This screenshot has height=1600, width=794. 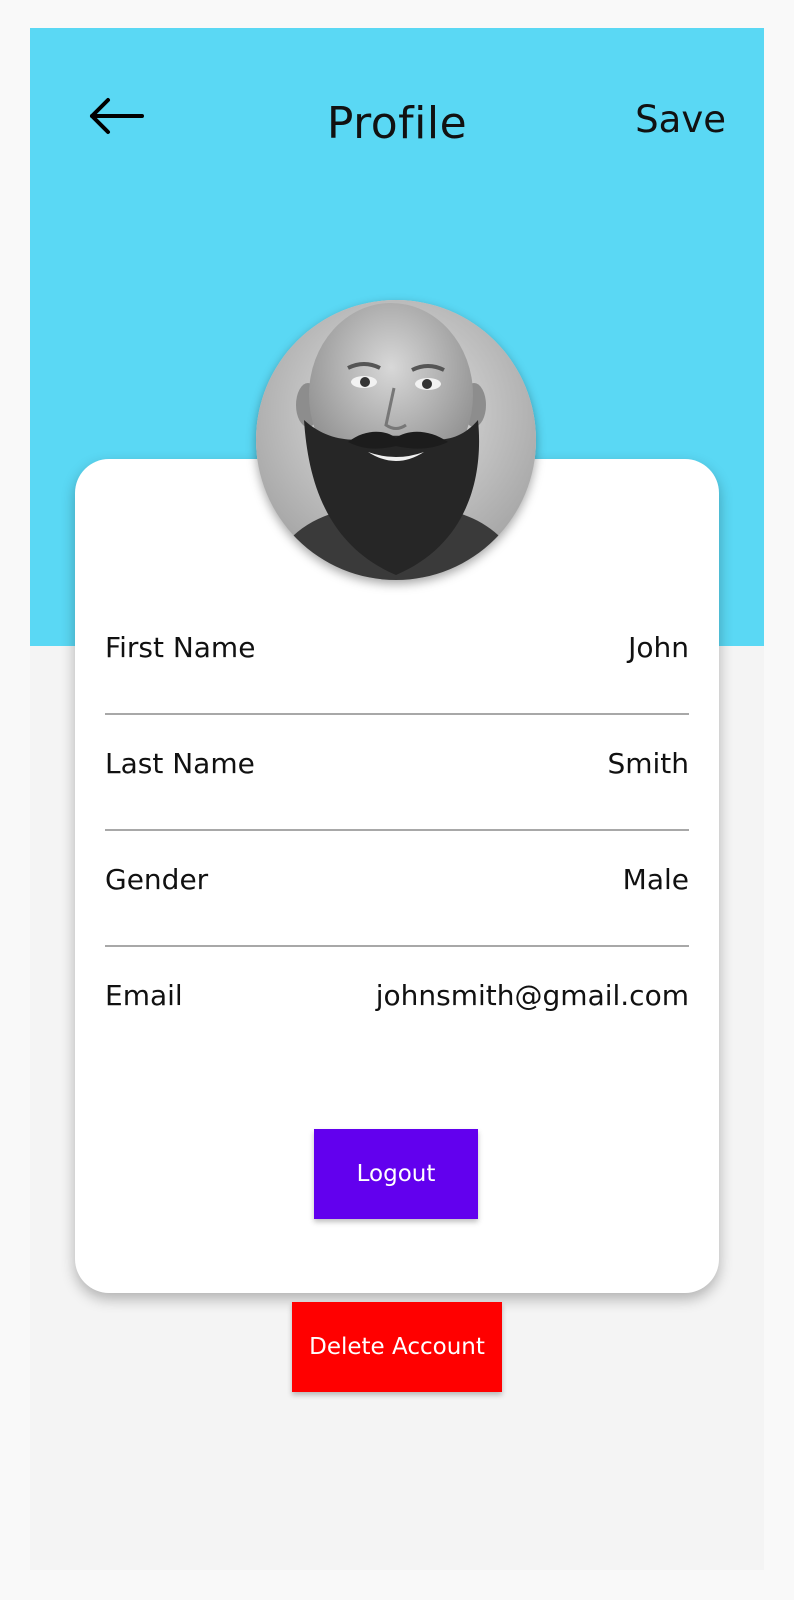 I want to click on last-name-label: Last Name, so click(x=180, y=763).